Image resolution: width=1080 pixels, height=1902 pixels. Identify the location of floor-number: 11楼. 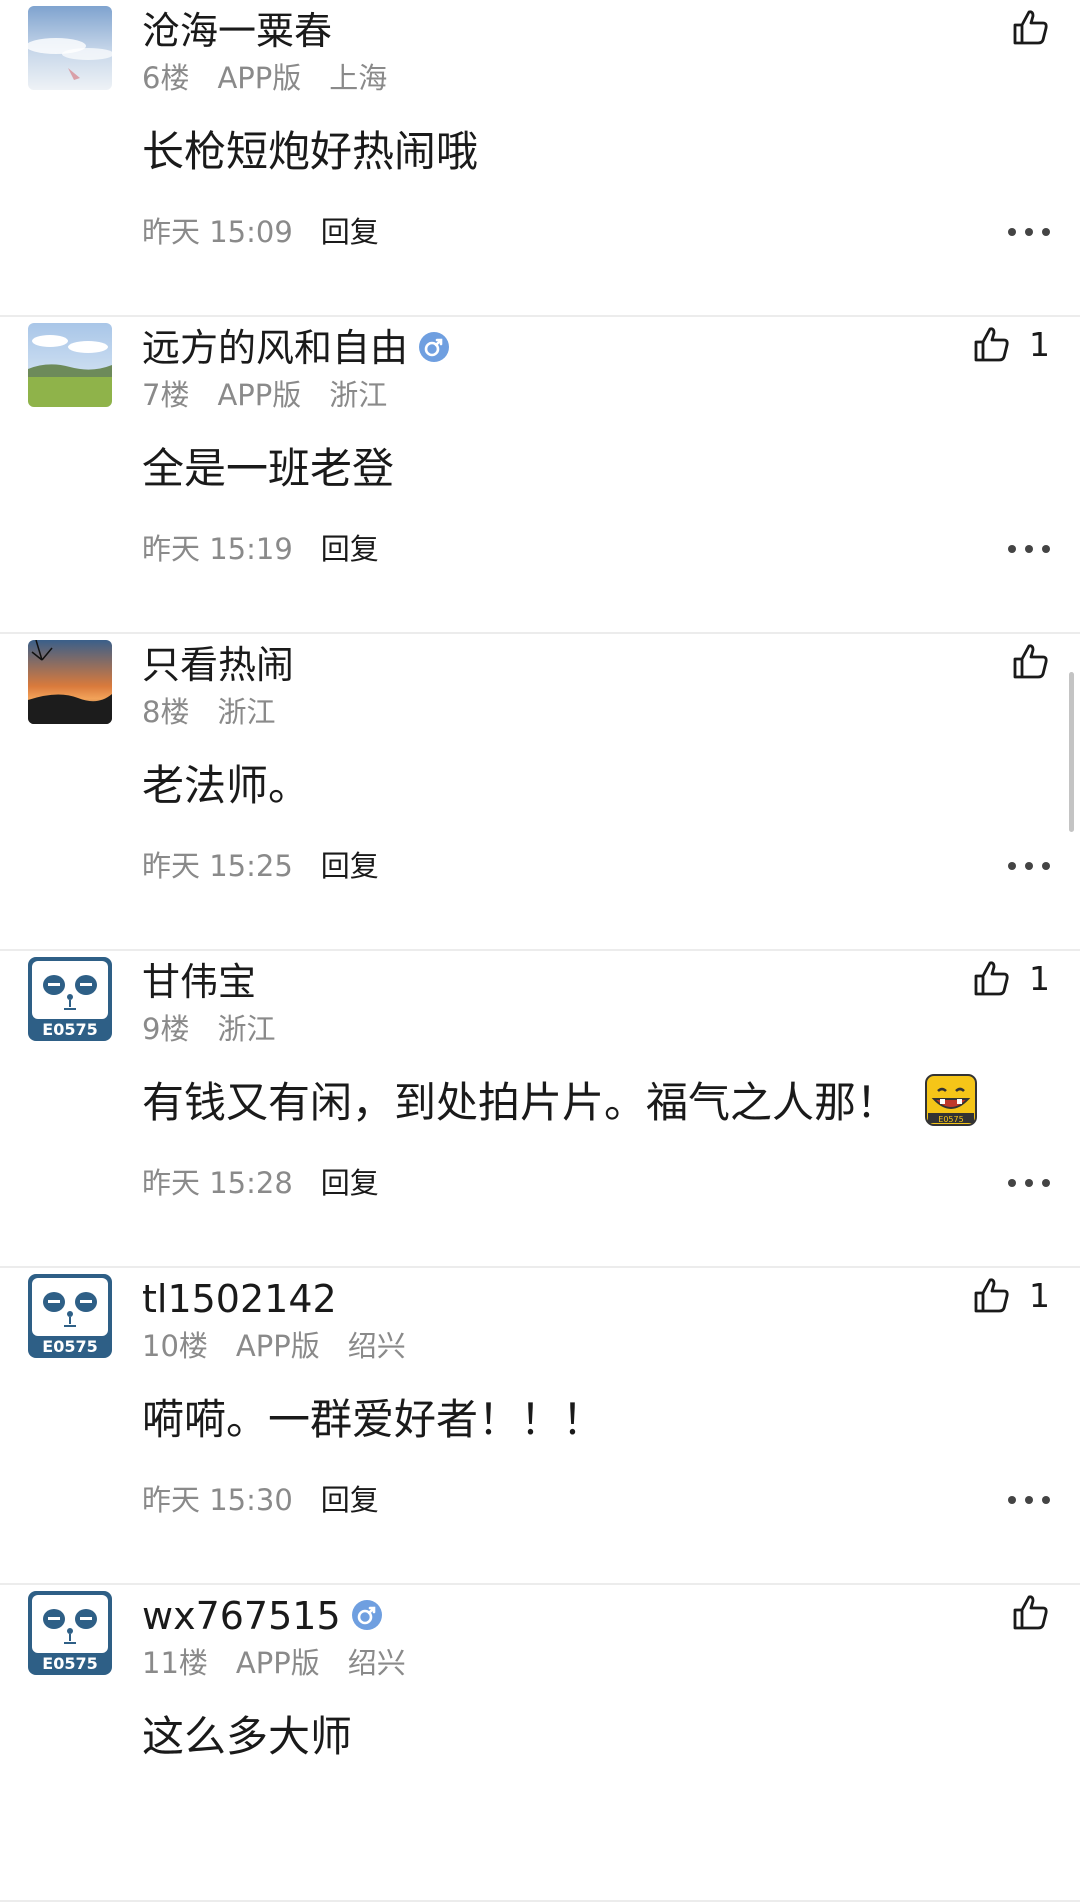
(175, 1663).